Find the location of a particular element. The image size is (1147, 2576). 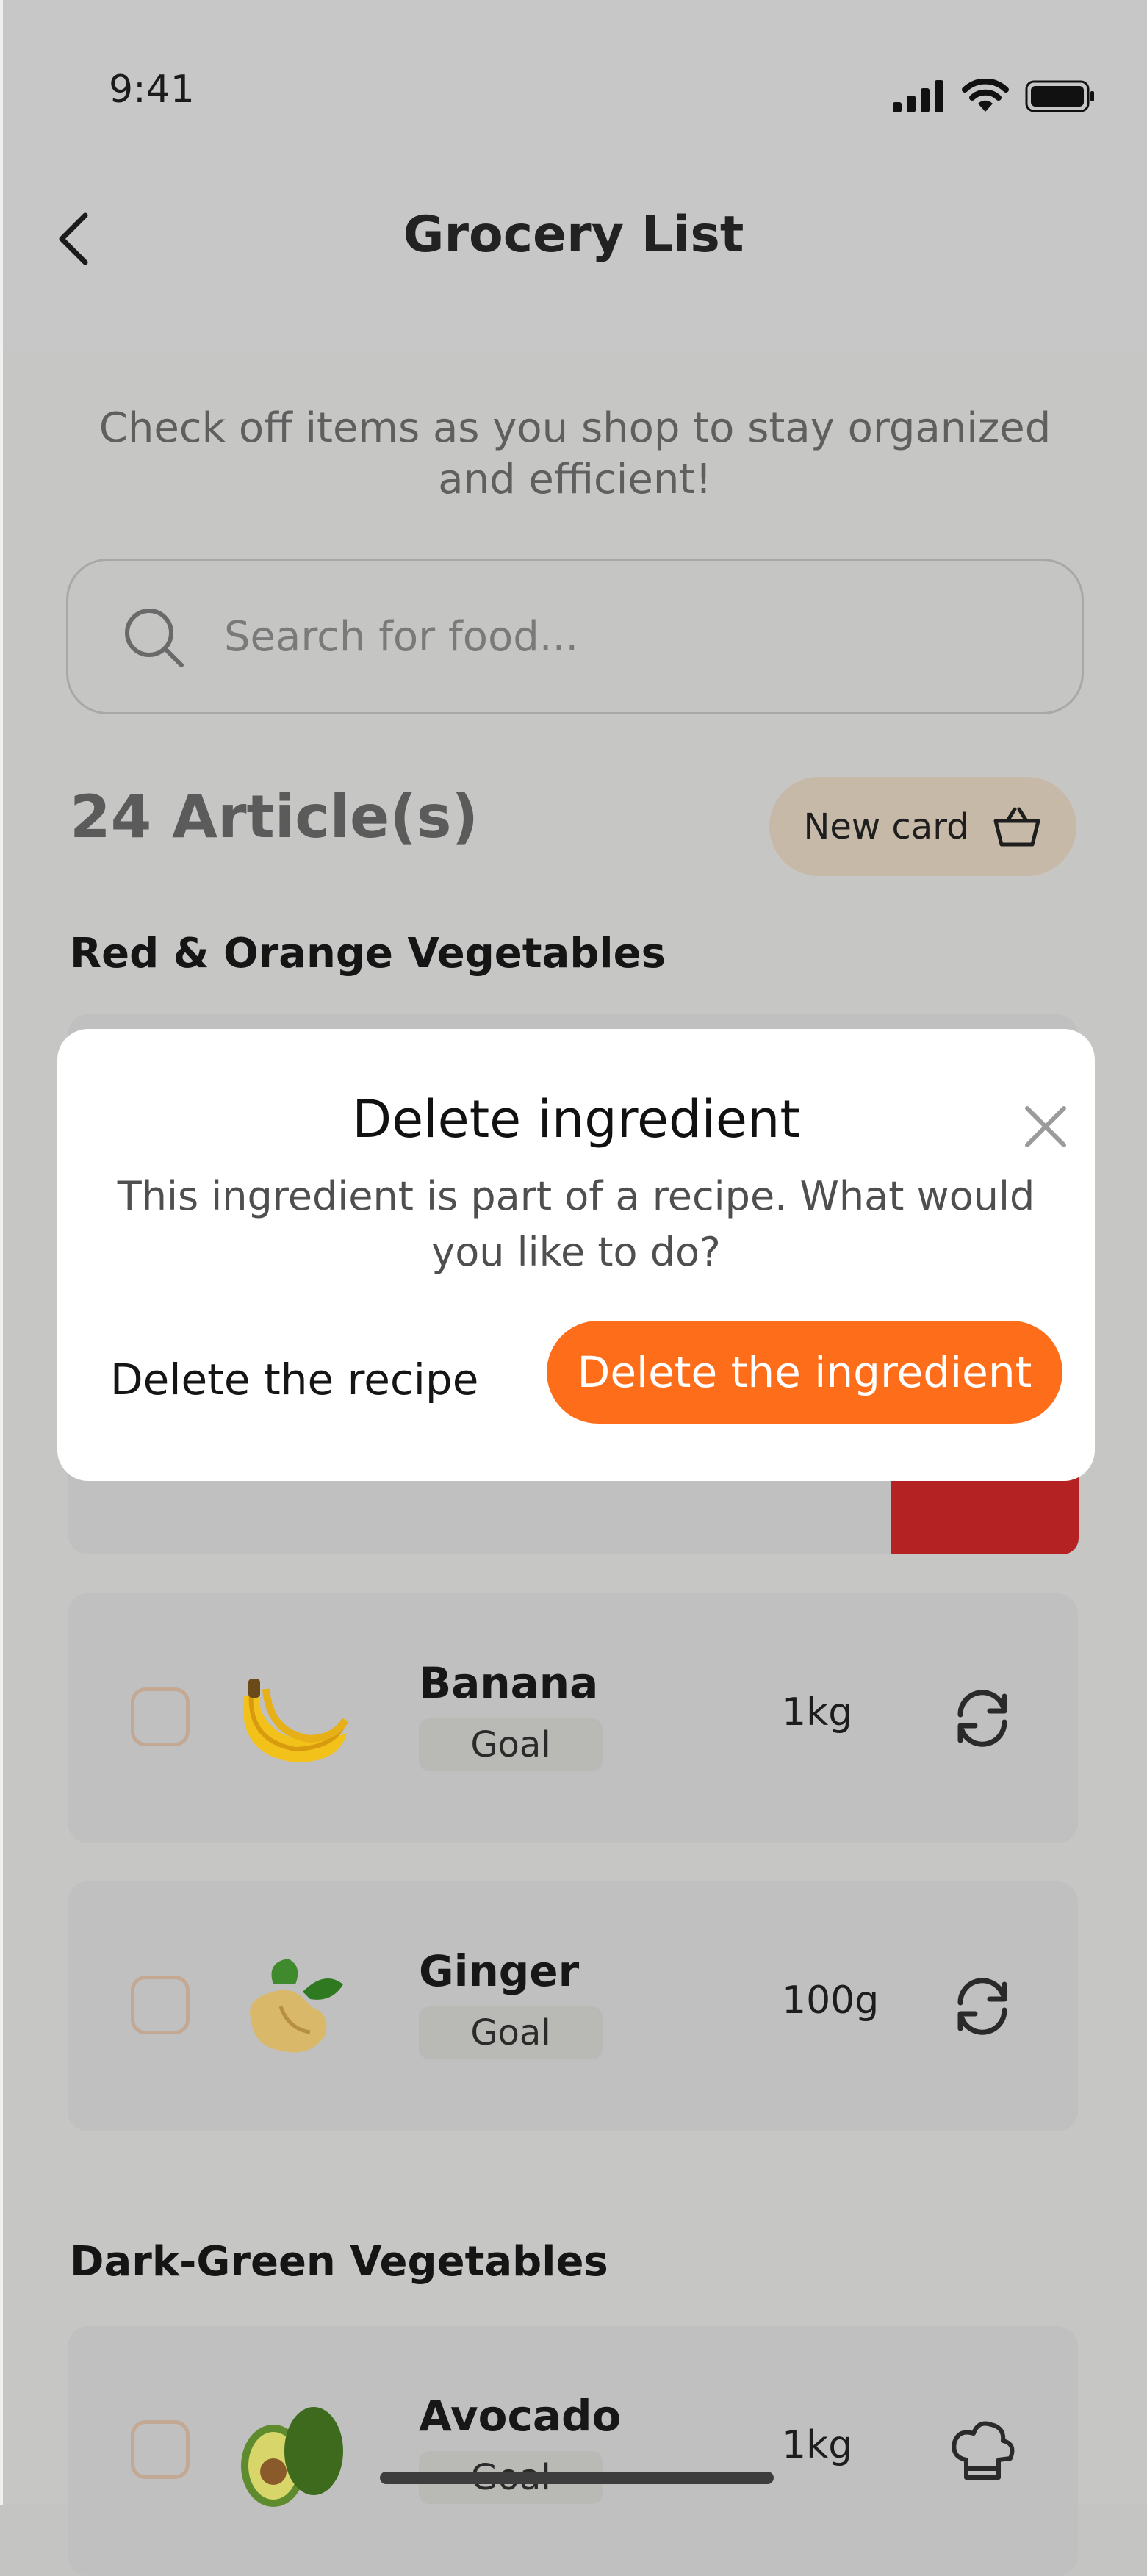

banana-image is located at coordinates (295, 1720).